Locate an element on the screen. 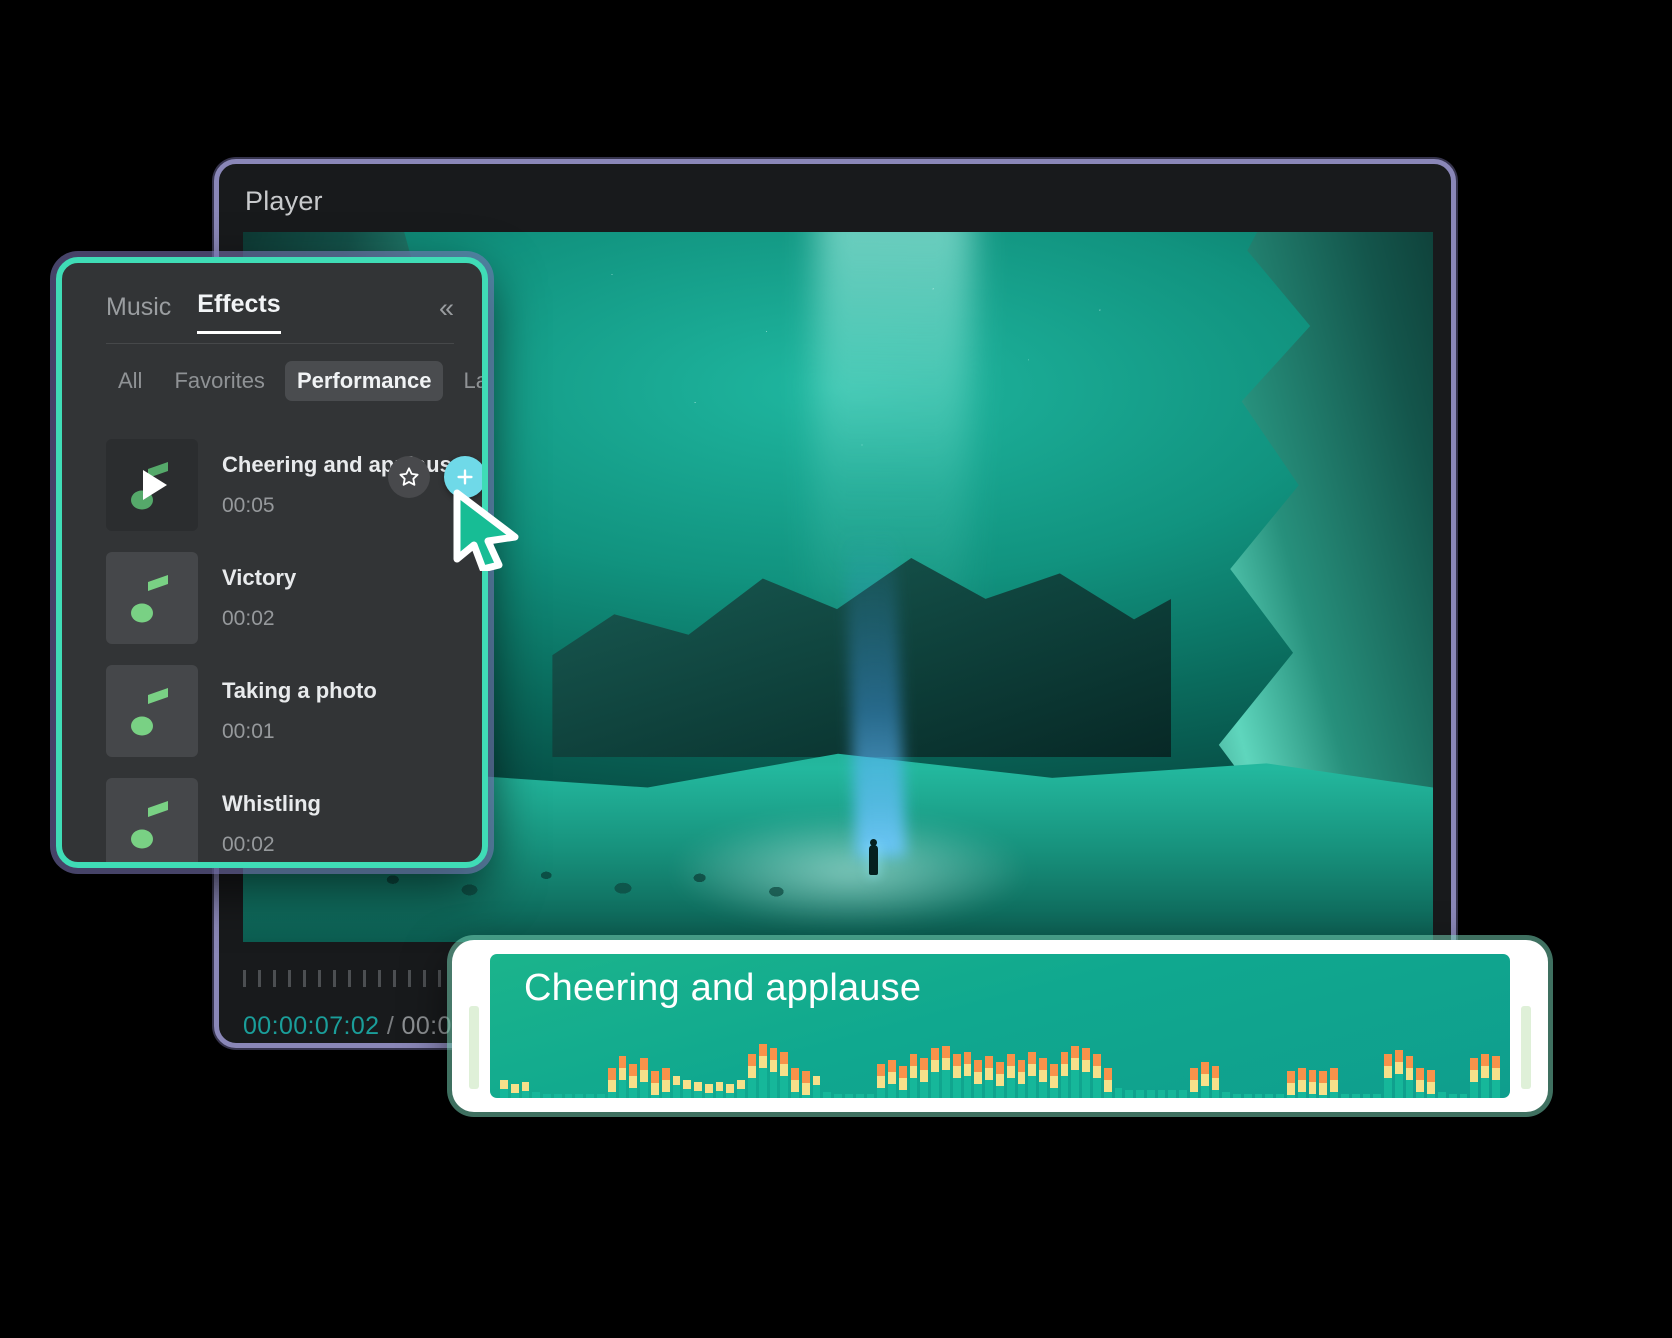  effect-name: Victory is located at coordinates (259, 577).